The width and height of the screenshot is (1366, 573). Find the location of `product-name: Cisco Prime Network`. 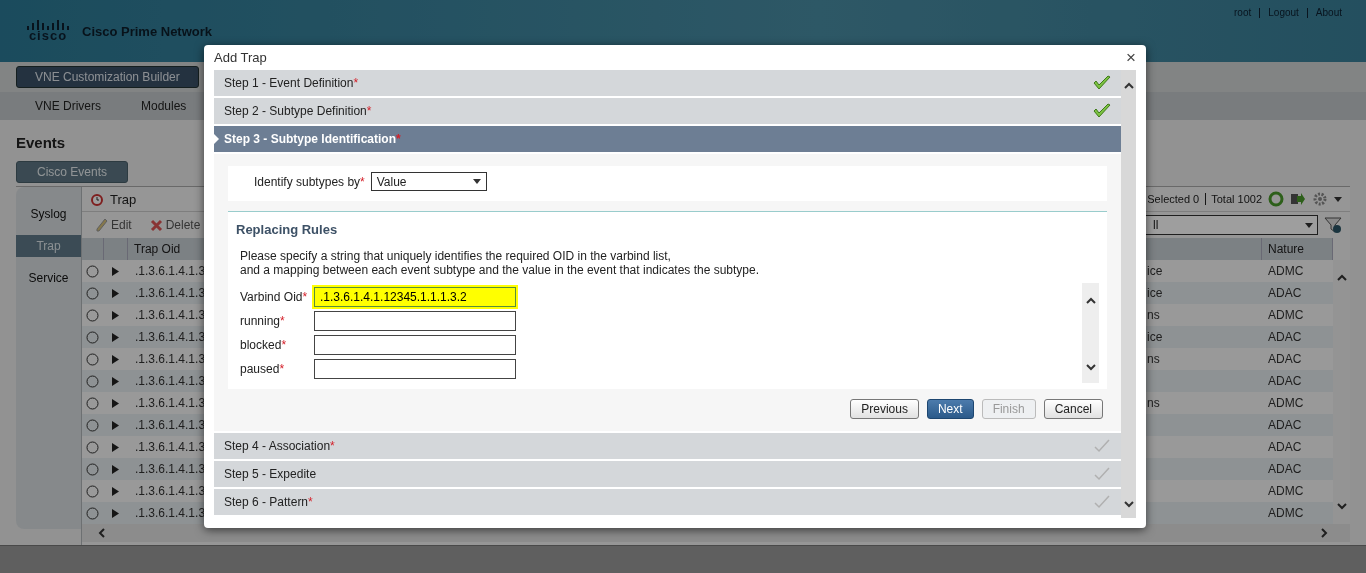

product-name: Cisco Prime Network is located at coordinates (147, 31).